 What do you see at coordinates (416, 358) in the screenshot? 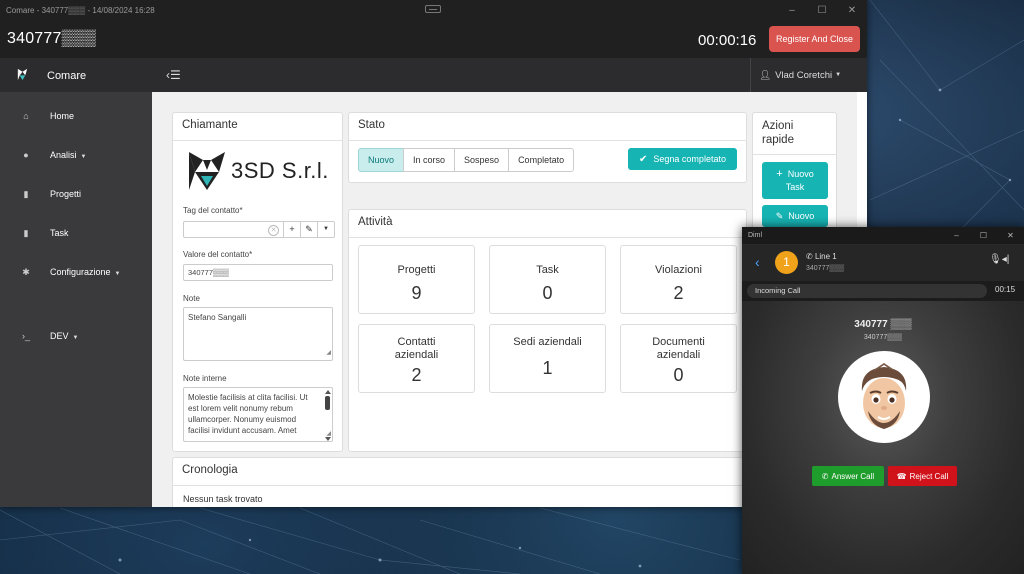
I see `stat-tile-contatti-aziendali: Contatti aziendali 2` at bounding box center [416, 358].